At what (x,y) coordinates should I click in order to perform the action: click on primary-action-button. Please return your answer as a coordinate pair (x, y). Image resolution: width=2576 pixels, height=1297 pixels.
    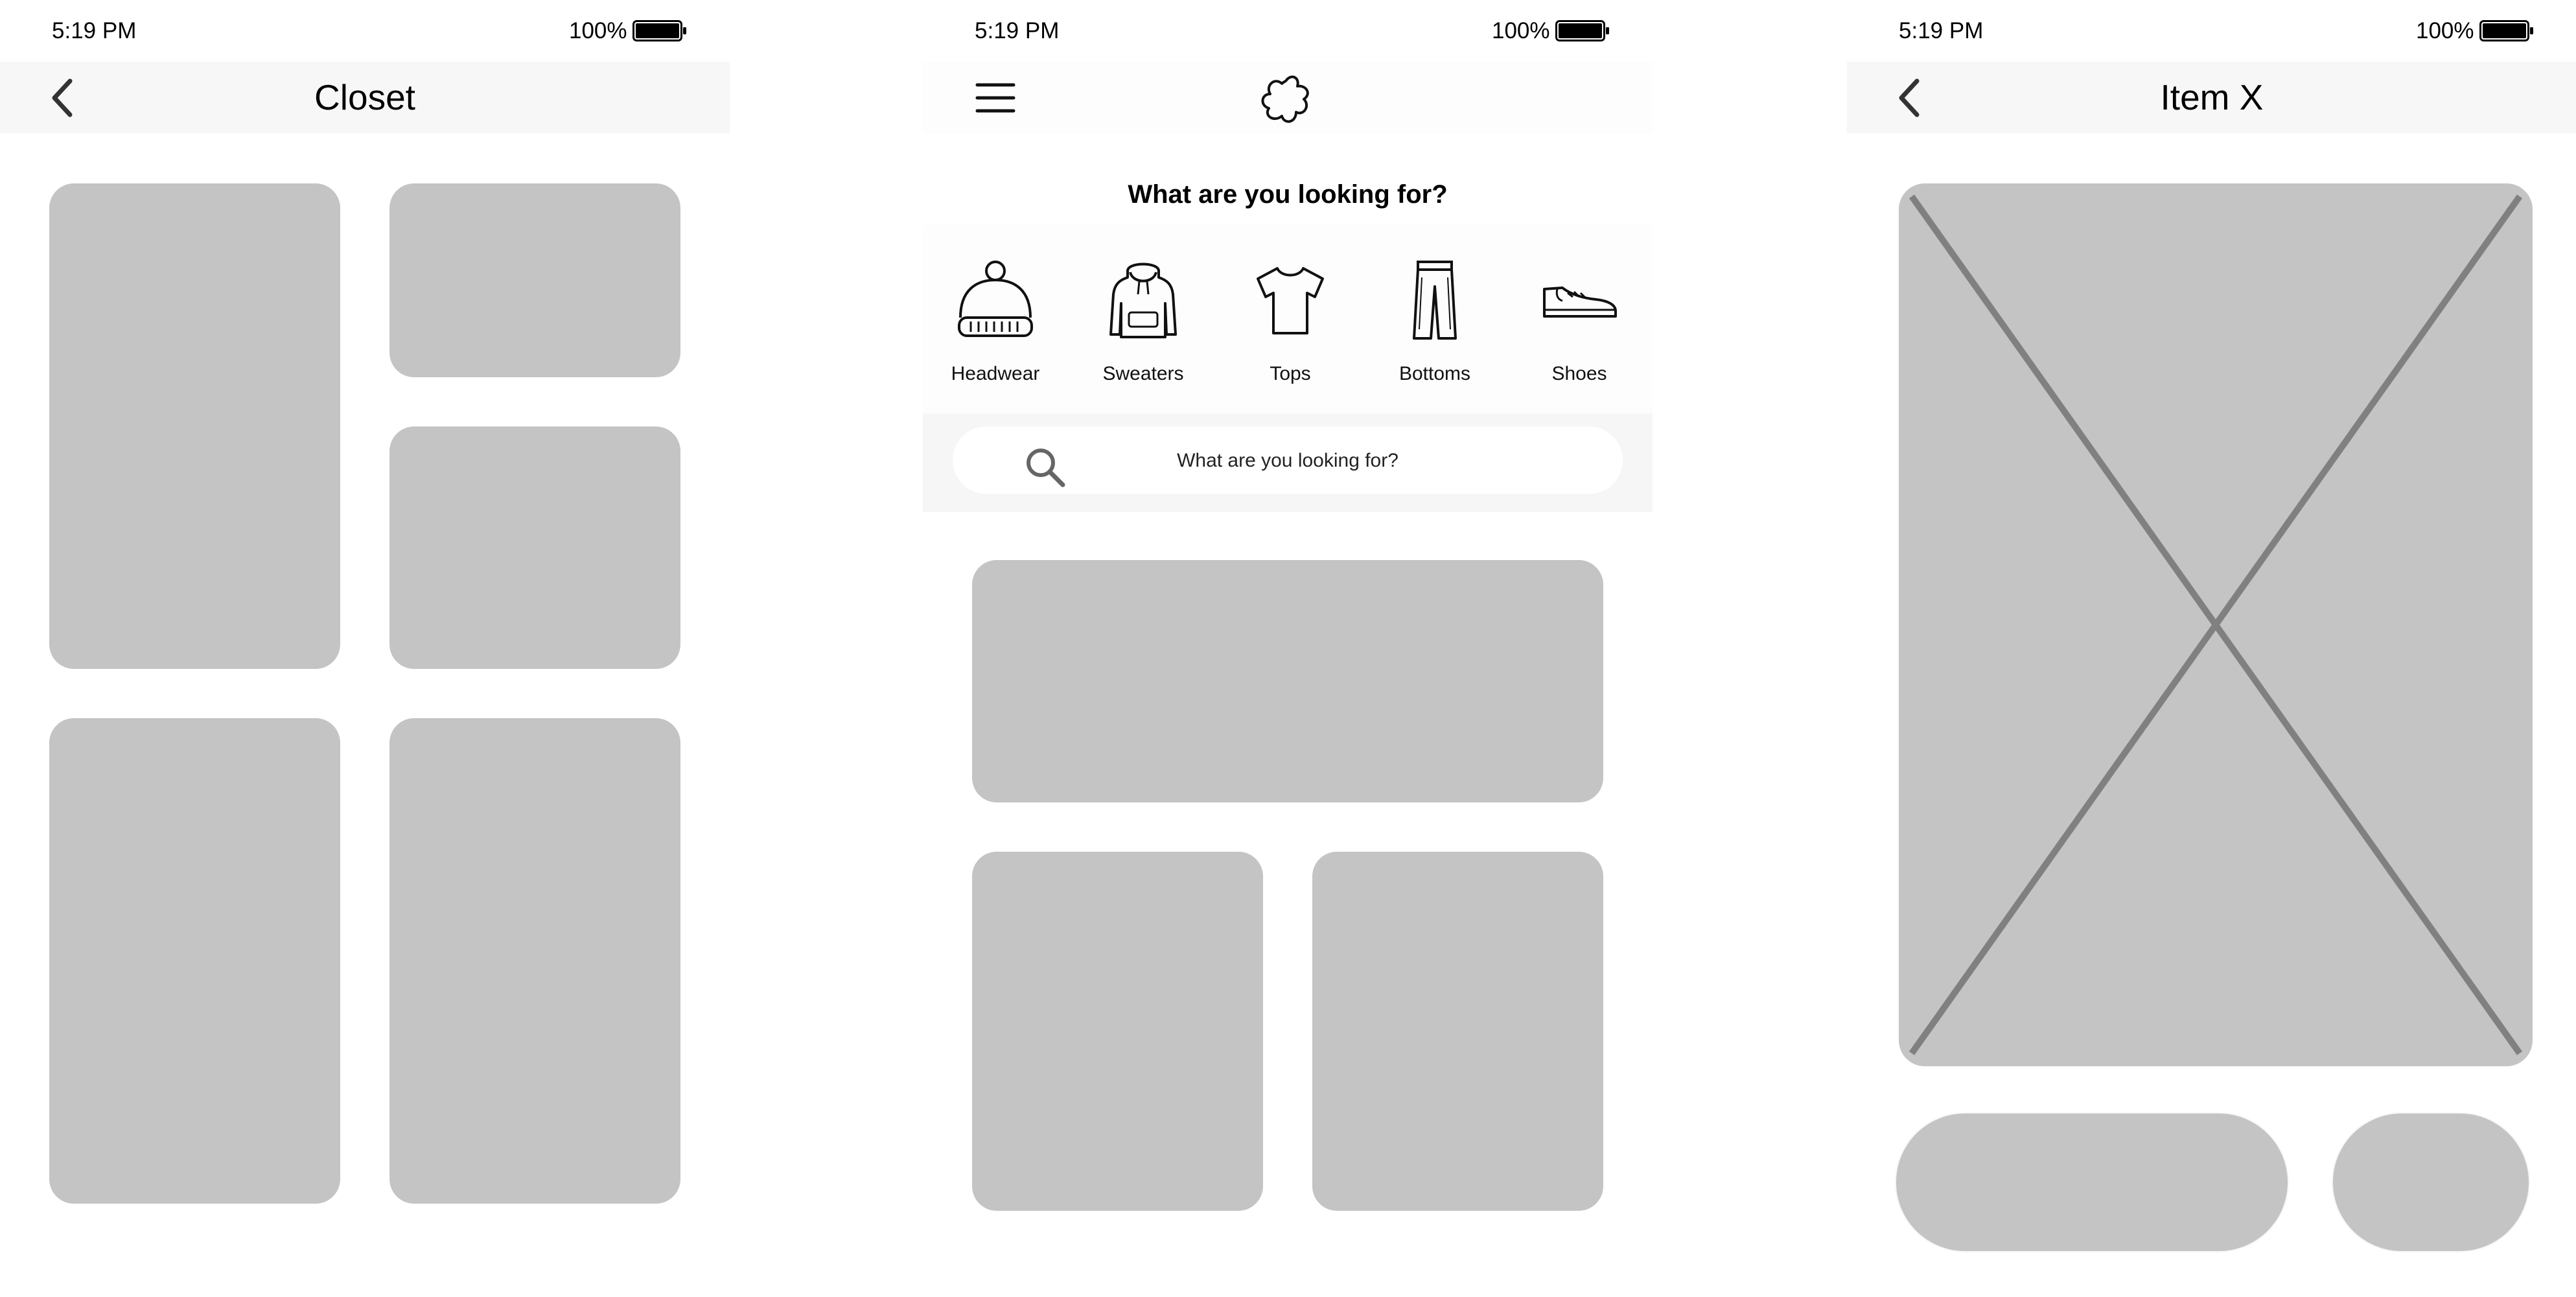
    Looking at the image, I should click on (2092, 1183).